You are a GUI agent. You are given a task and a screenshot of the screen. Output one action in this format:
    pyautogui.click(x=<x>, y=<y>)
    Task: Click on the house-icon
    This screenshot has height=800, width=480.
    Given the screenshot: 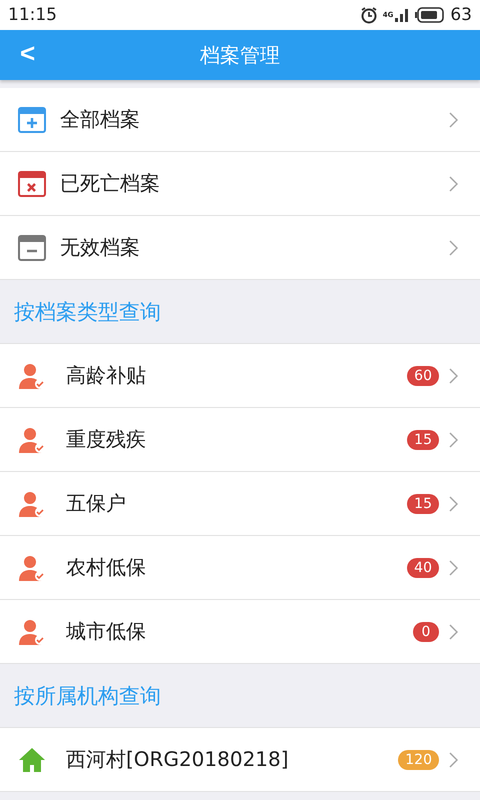 What is the action you would take?
    pyautogui.click(x=32, y=759)
    